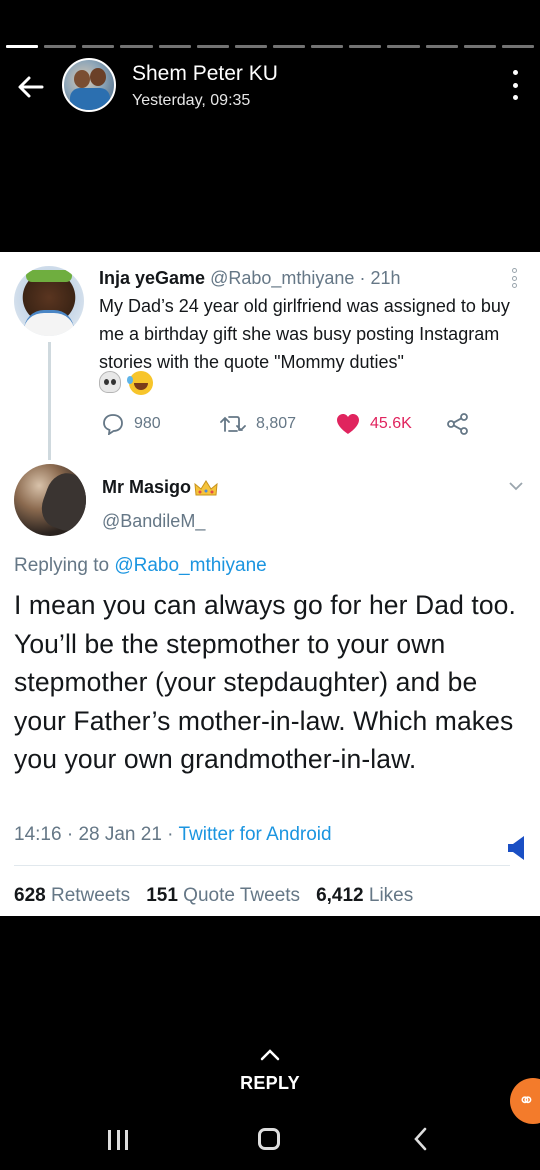 This screenshot has width=540, height=1170. Describe the element at coordinates (173, 834) in the screenshot. I see `tweet-meta: 14:16 · 28 Jan 21 · Twitter for Android` at that location.